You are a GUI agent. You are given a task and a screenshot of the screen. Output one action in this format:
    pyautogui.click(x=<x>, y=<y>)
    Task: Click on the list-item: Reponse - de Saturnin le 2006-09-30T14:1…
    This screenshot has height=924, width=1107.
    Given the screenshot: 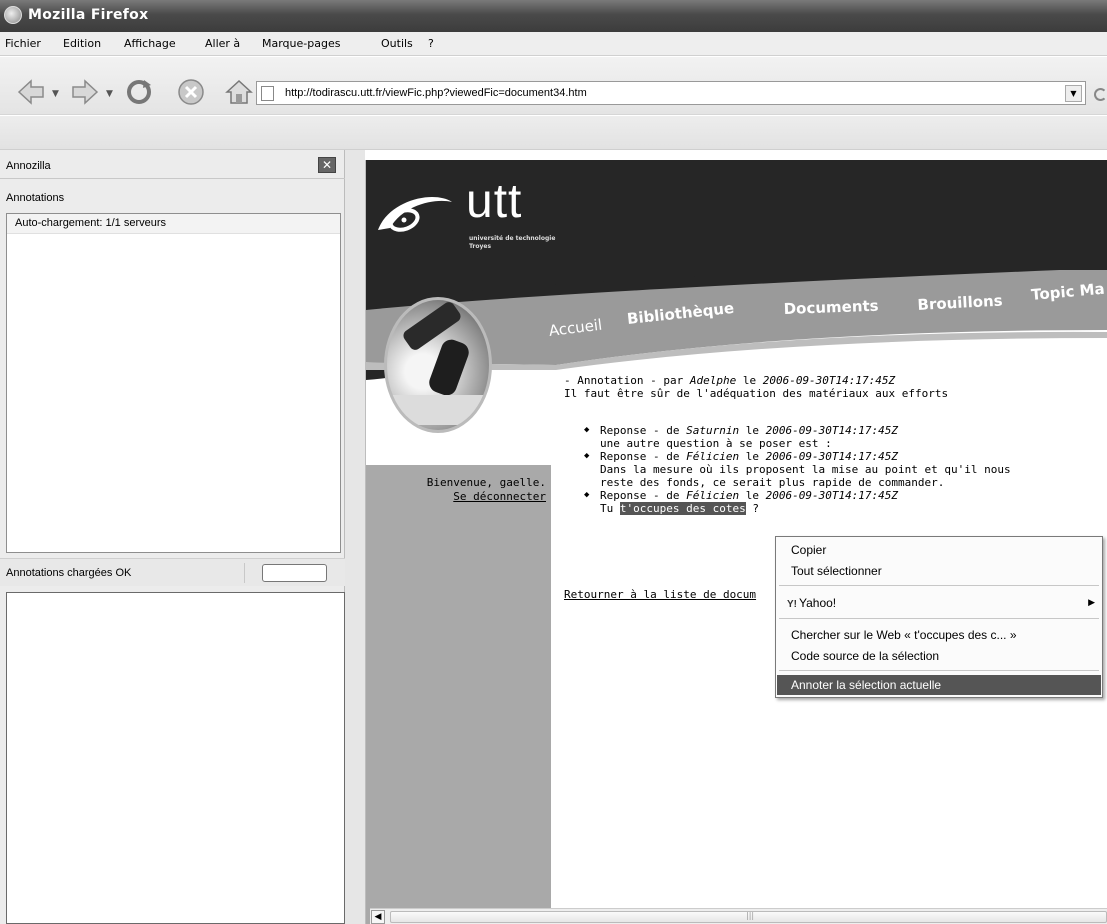 What is the action you would take?
    pyautogui.click(x=844, y=437)
    